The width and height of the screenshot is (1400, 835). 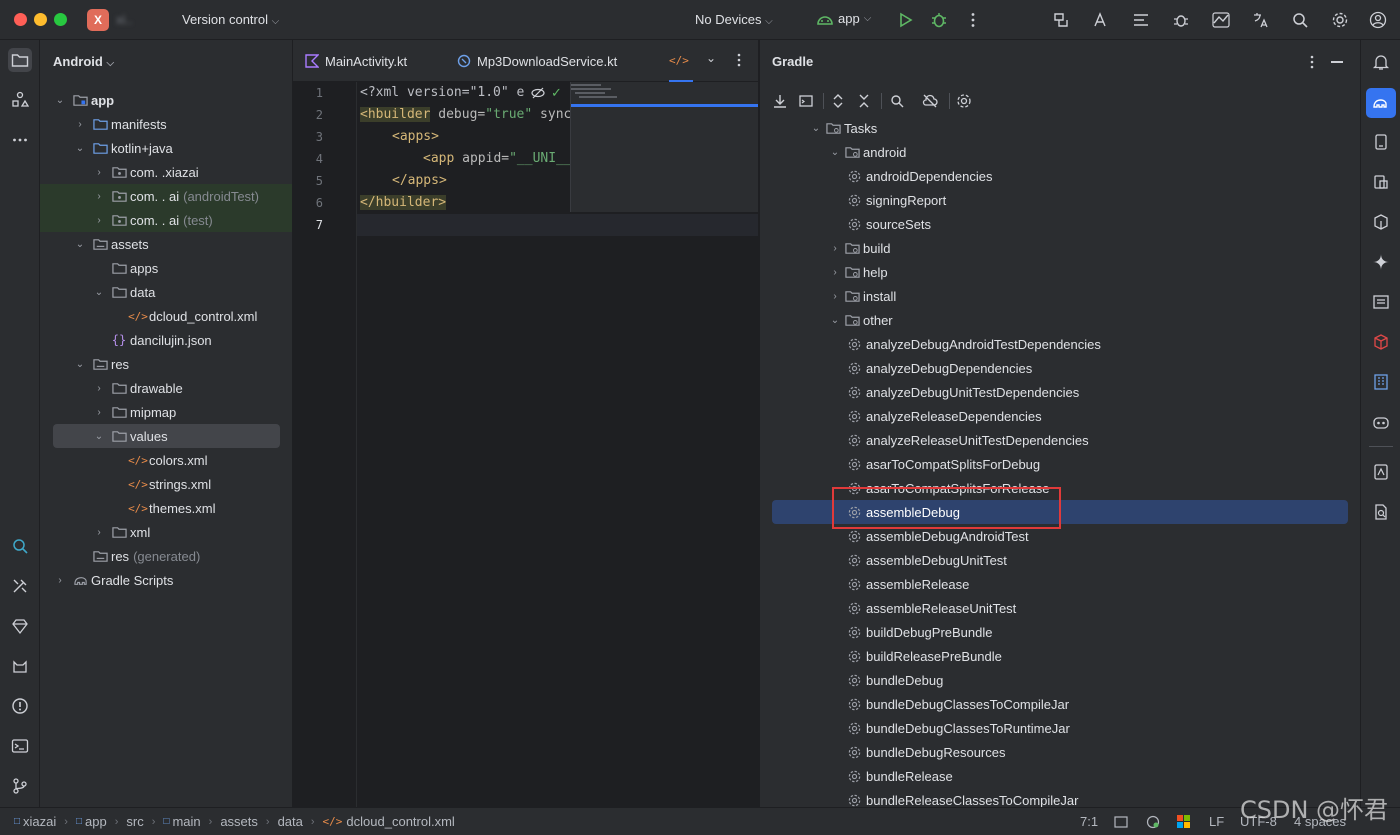 What do you see at coordinates (20, 140) in the screenshot?
I see `more-tools-icon` at bounding box center [20, 140].